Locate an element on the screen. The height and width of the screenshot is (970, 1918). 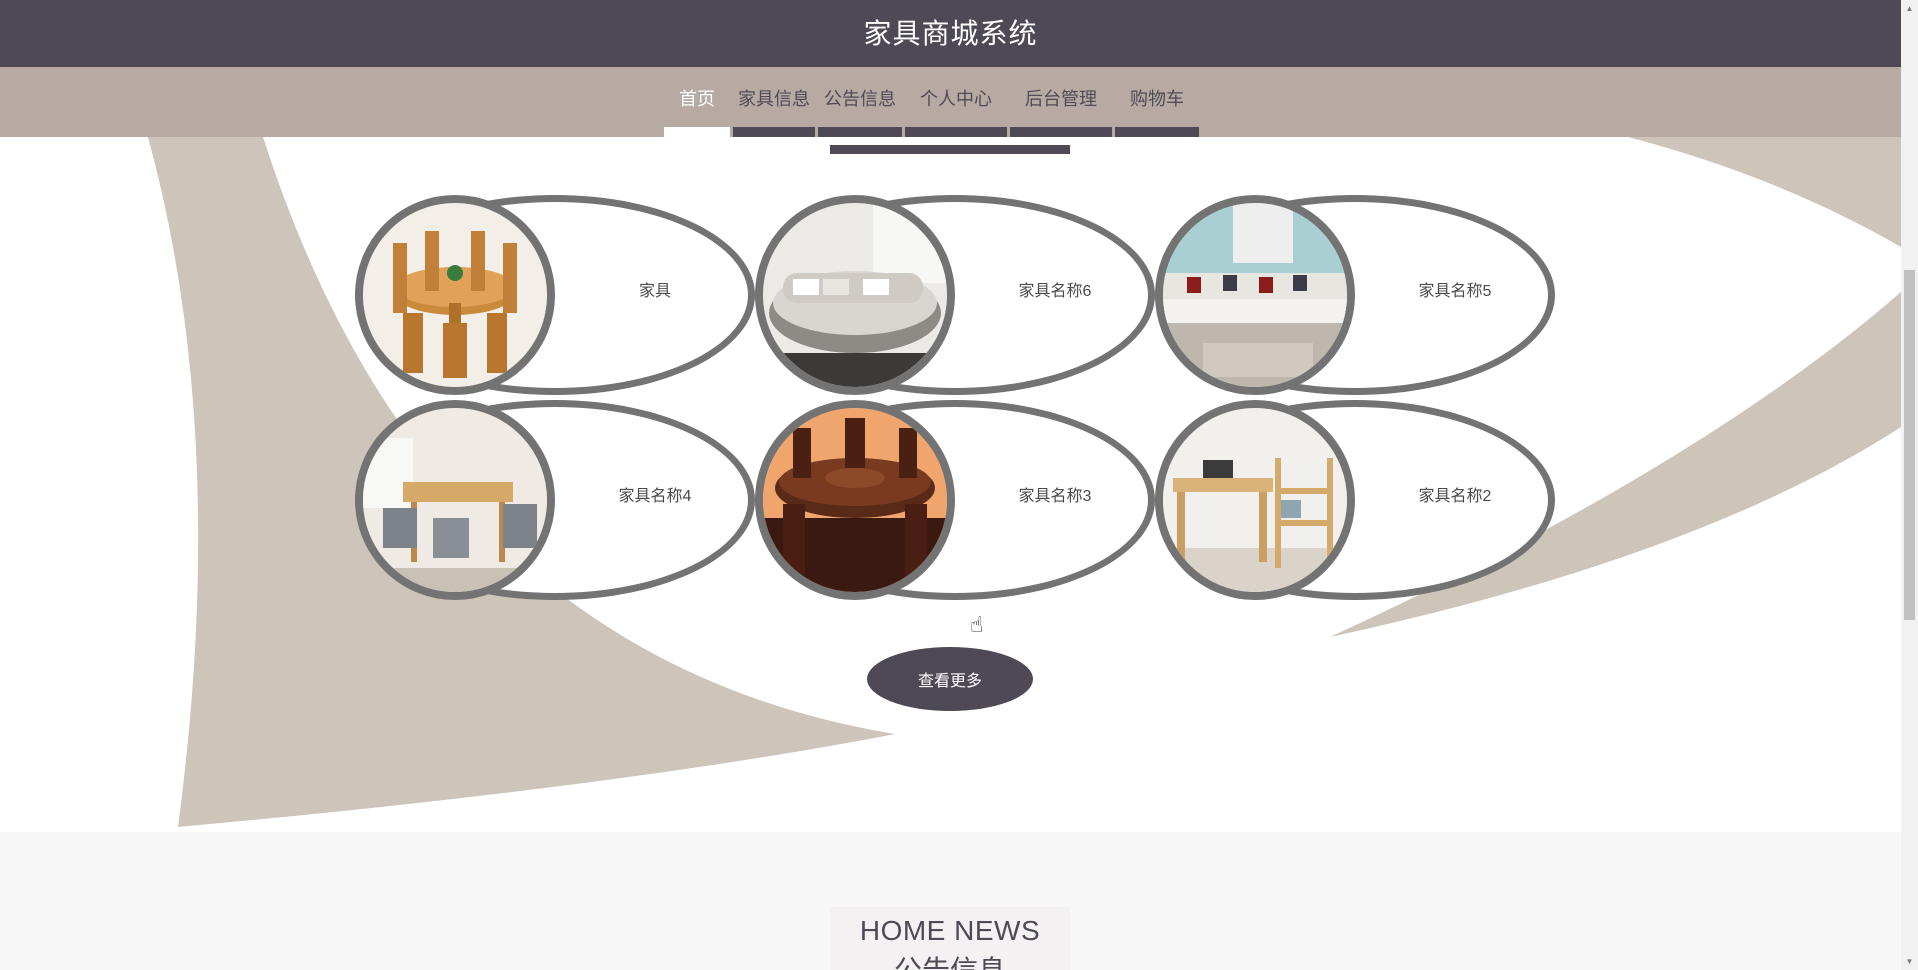
furniture-card: 家具名称2 is located at coordinates (1355, 500).